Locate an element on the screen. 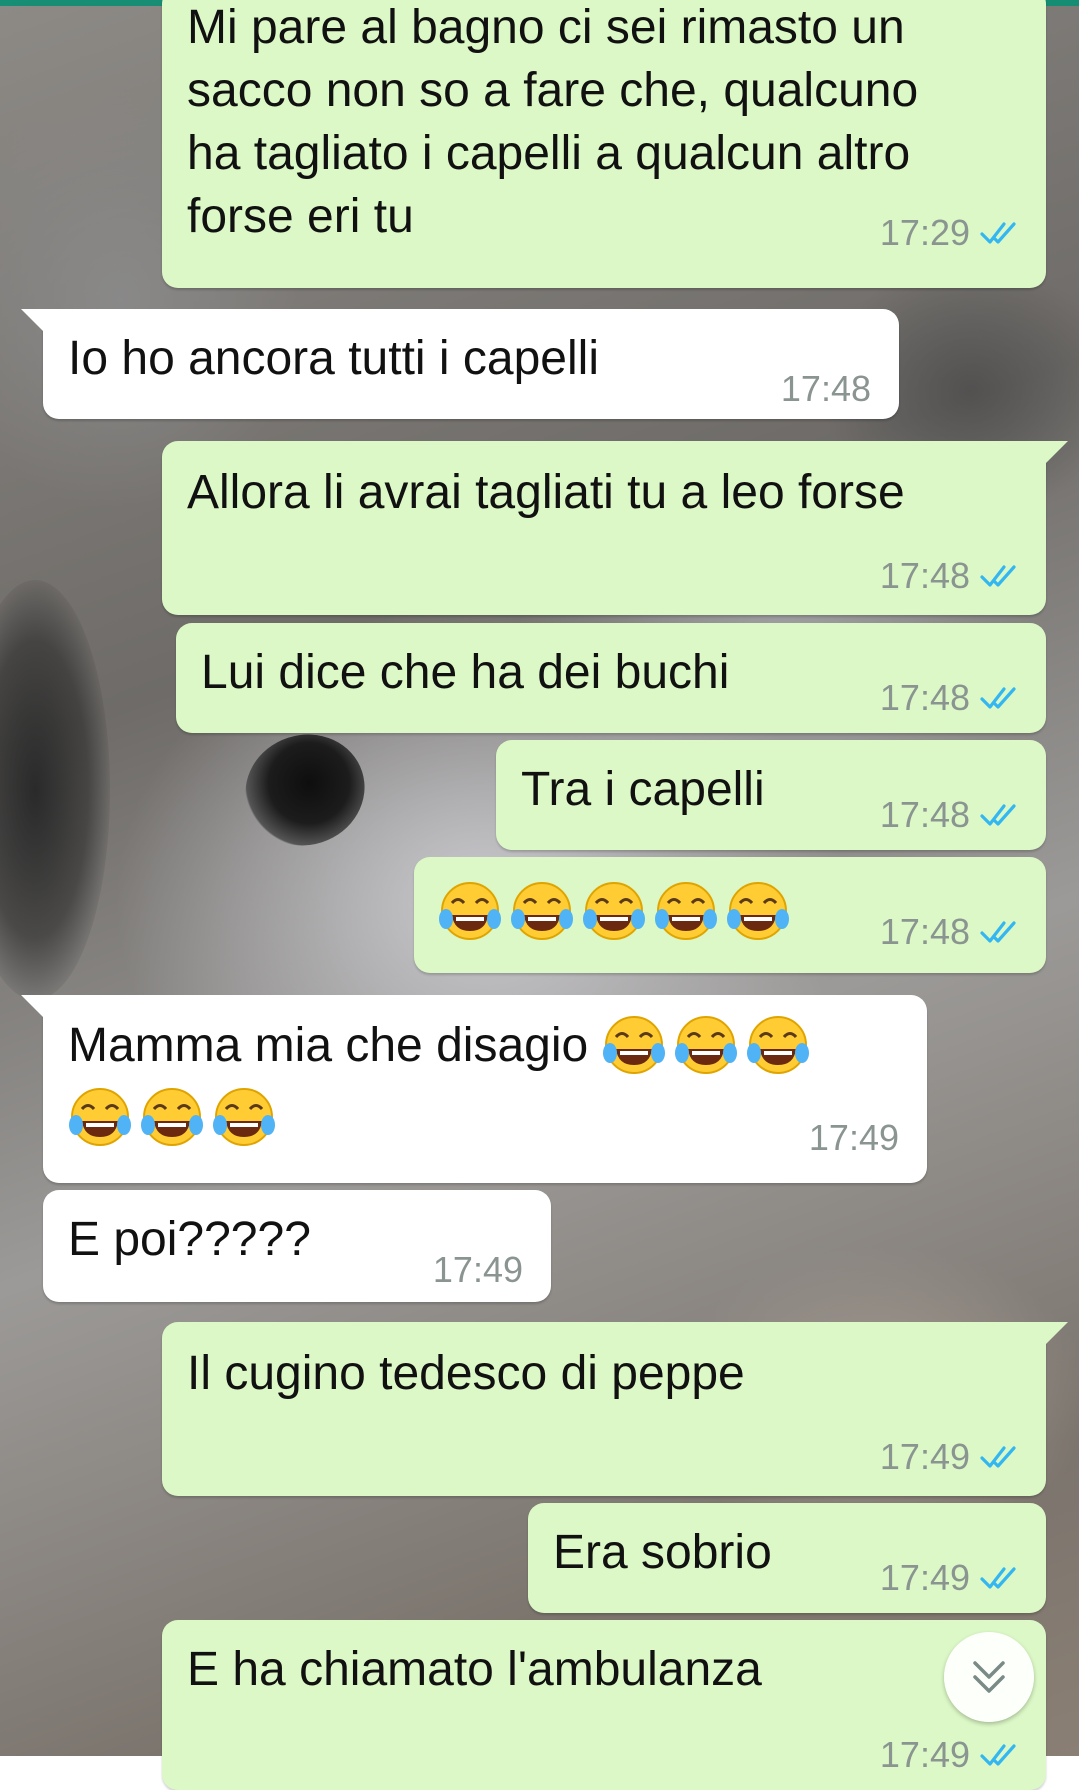 The height and width of the screenshot is (1790, 1079). wallpaper-shadow is located at coordinates (55, 790).